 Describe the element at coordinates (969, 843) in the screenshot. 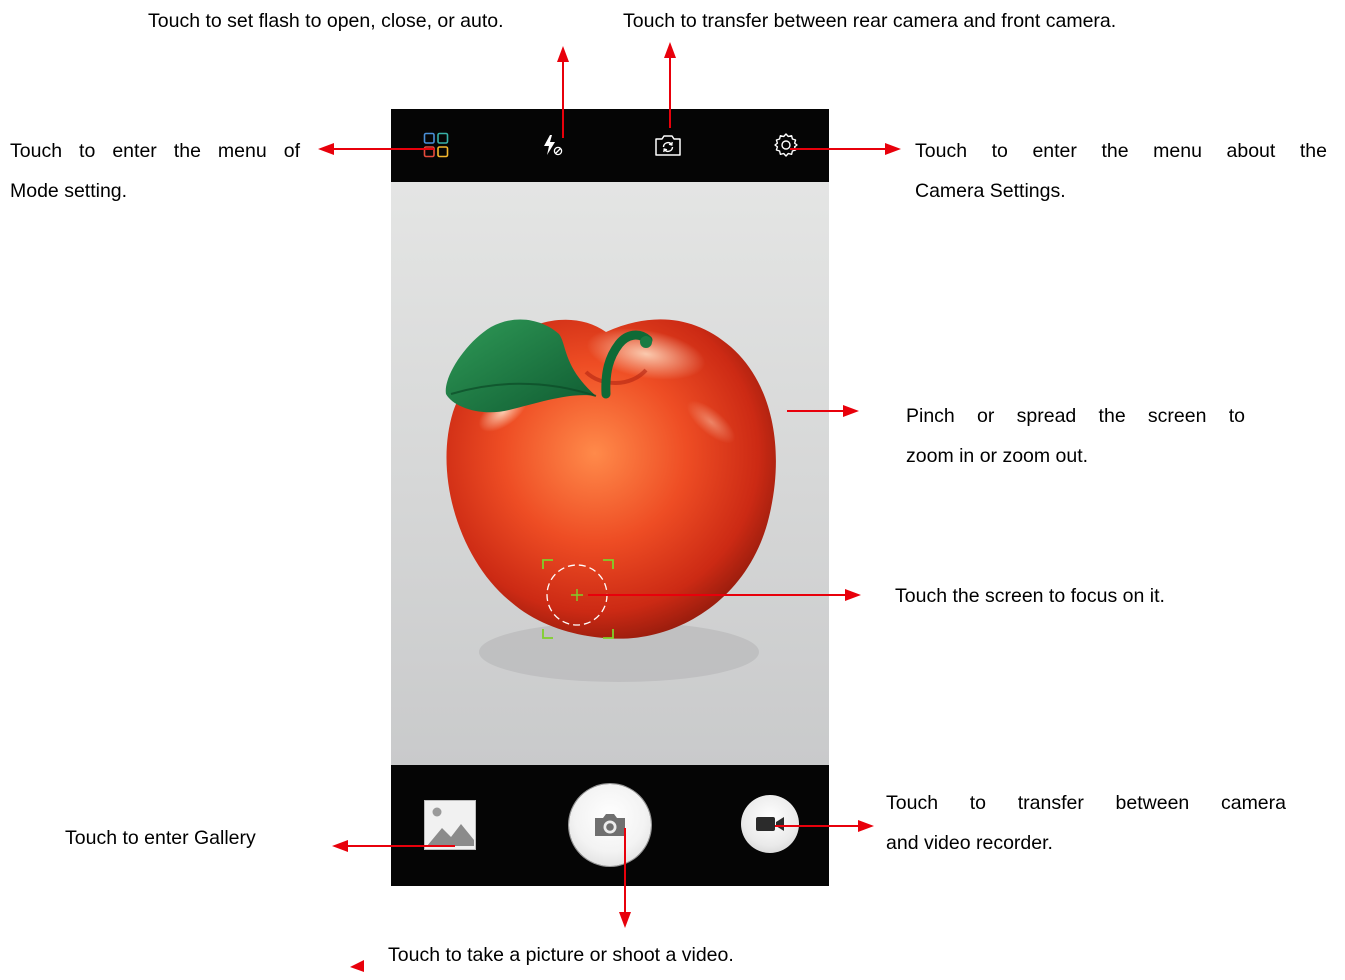

I see `camera-video-toggle-note-line-2: and video recorder.` at that location.